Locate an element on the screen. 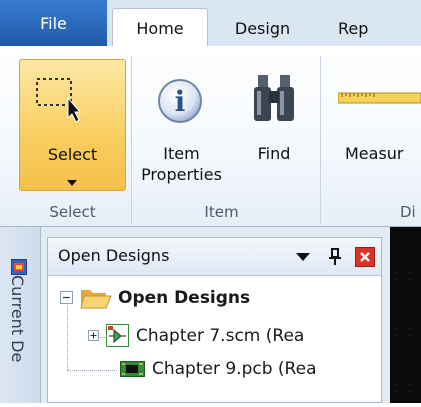  dropdown-arrow-icon is located at coordinates (72, 180).